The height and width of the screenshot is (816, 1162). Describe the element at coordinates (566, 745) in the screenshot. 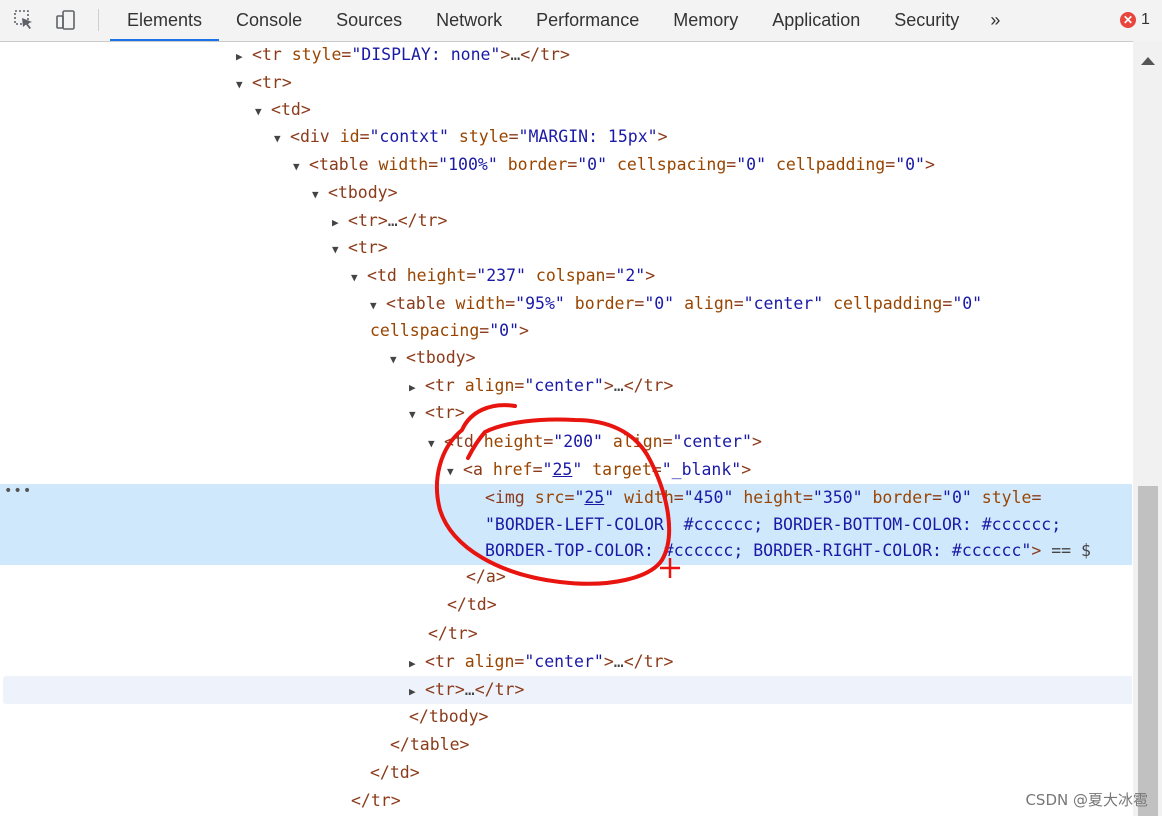

I see `tree-node-close: </table>` at that location.